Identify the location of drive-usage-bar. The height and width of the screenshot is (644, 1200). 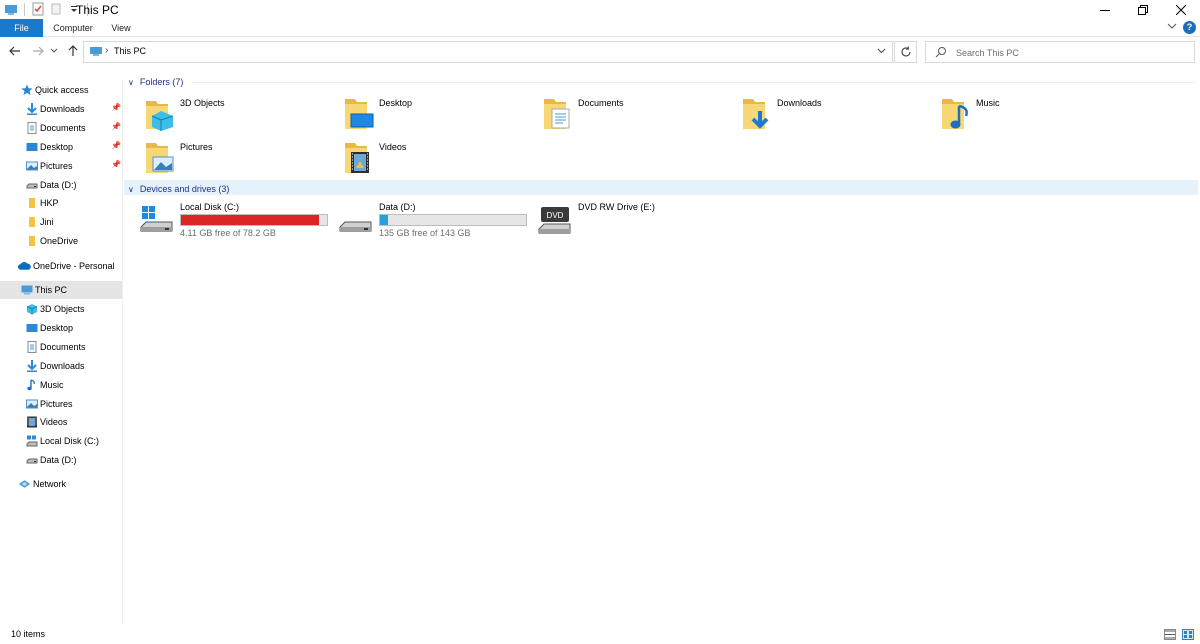
(254, 220).